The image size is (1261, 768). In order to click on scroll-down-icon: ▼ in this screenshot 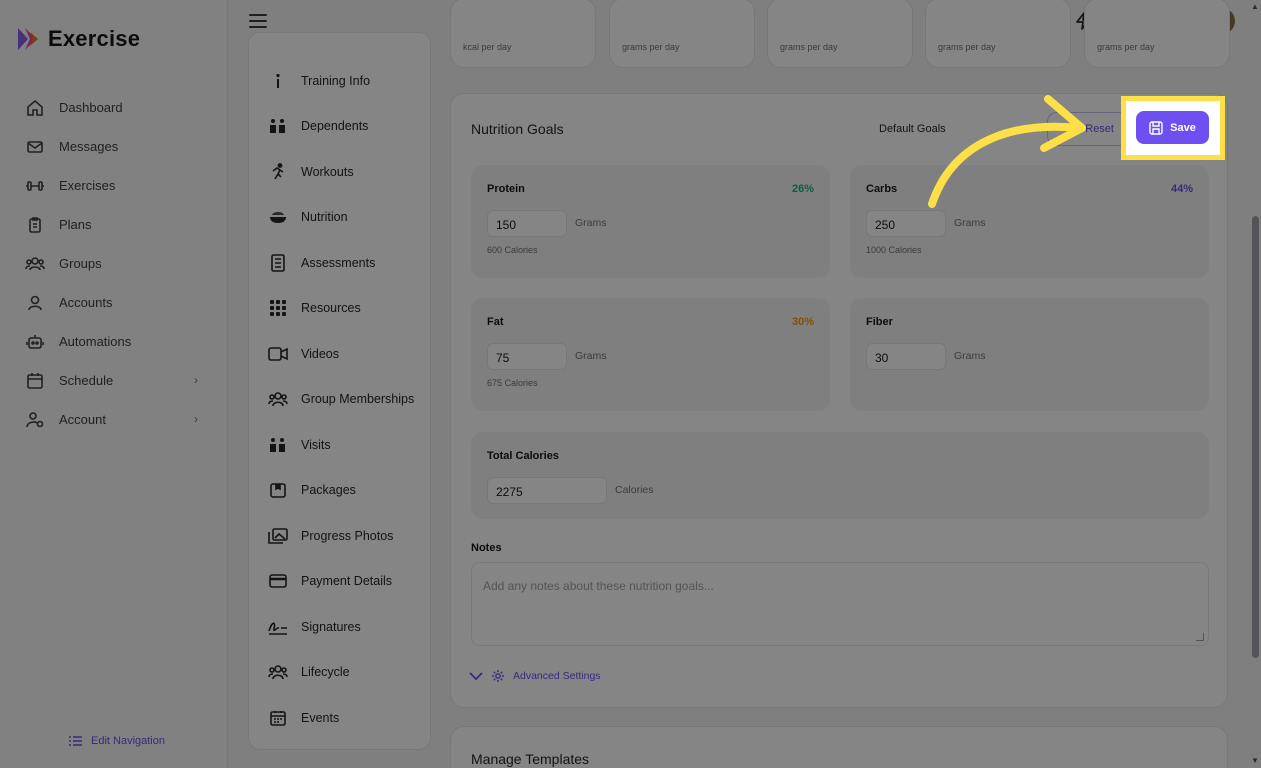, I will do `click(1255, 760)`.